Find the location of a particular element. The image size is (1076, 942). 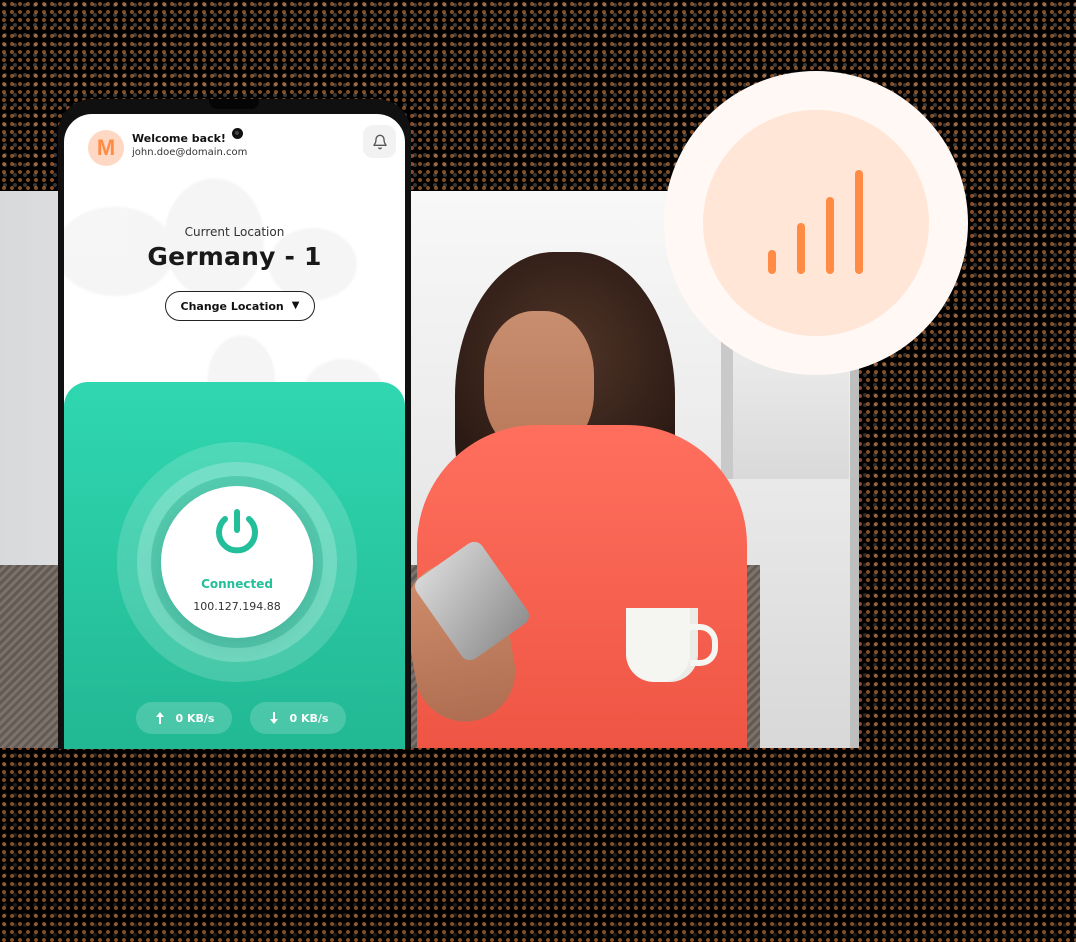

upload-speed: 0 KB/s is located at coordinates (184, 718).